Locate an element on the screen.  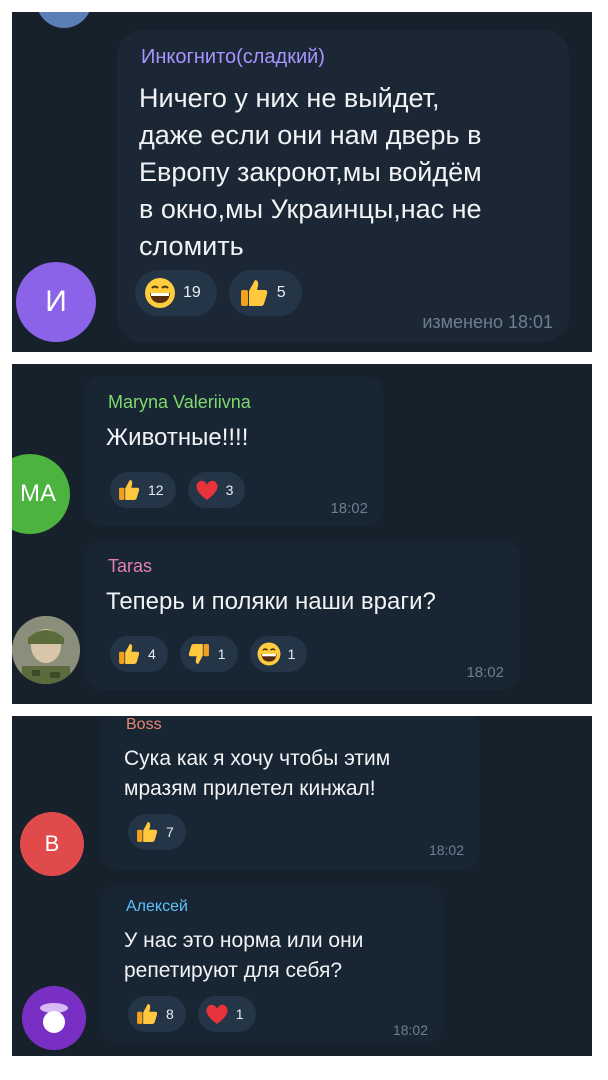
reaction-count: 5 is located at coordinates (281, 292).